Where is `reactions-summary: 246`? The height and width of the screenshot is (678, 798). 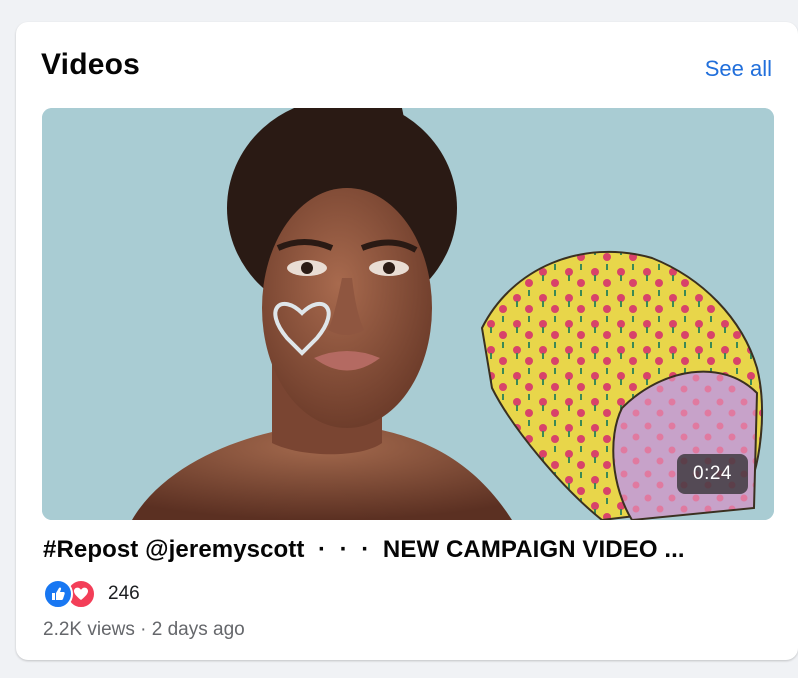
reactions-summary: 246 is located at coordinates (91, 594).